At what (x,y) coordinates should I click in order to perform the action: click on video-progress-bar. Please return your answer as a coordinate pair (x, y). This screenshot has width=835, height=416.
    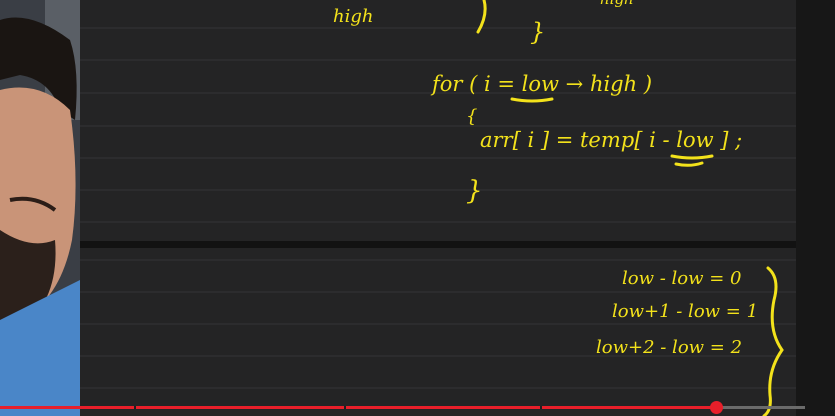
    Looking at the image, I should click on (417, 408).